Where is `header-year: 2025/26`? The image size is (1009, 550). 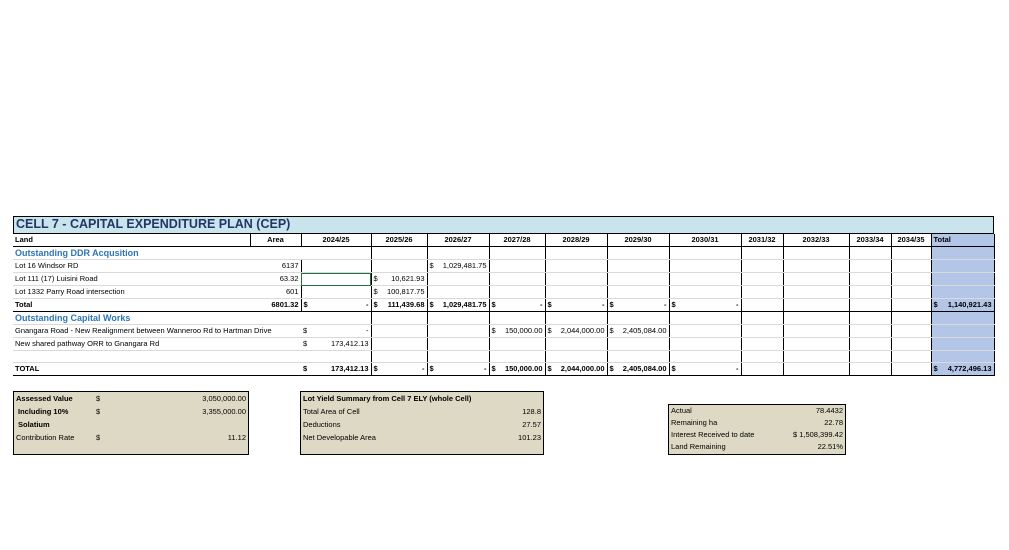 header-year: 2025/26 is located at coordinates (399, 240).